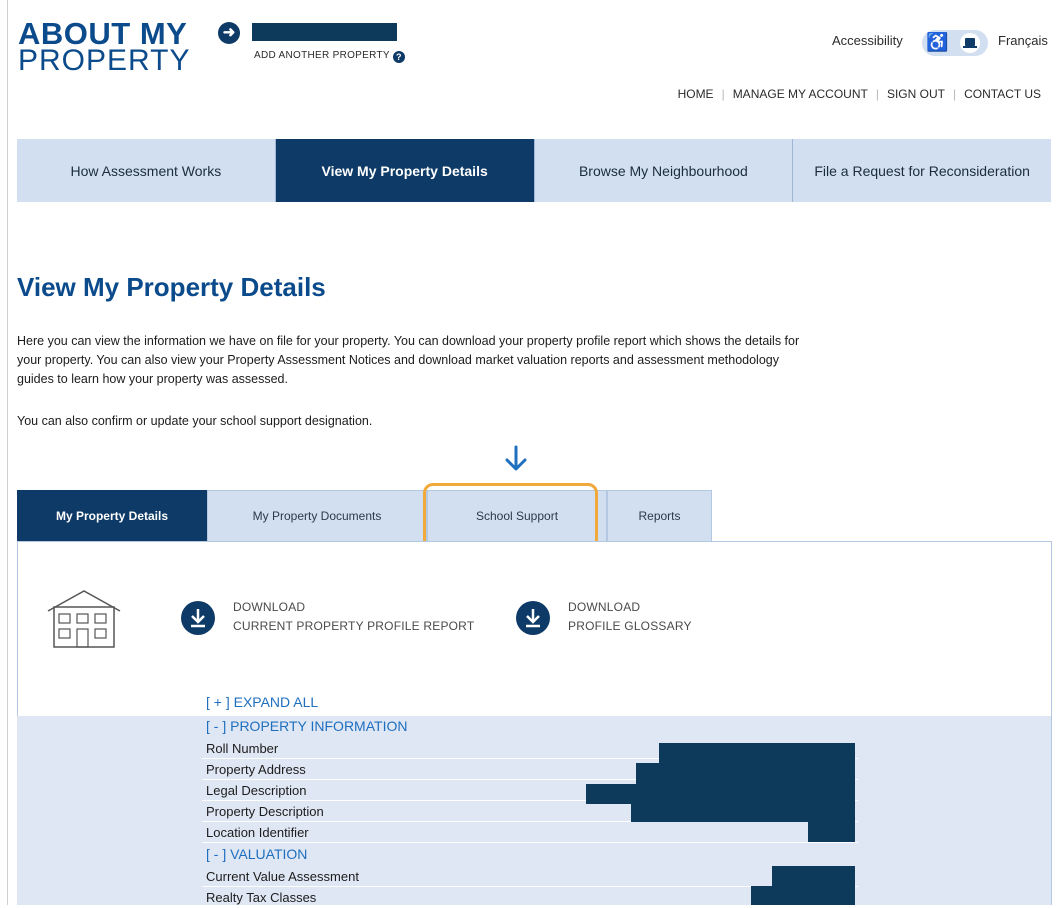 This screenshot has width=1057, height=908. What do you see at coordinates (229, 33) in the screenshot?
I see `property-select-arrow-icon: ➜` at bounding box center [229, 33].